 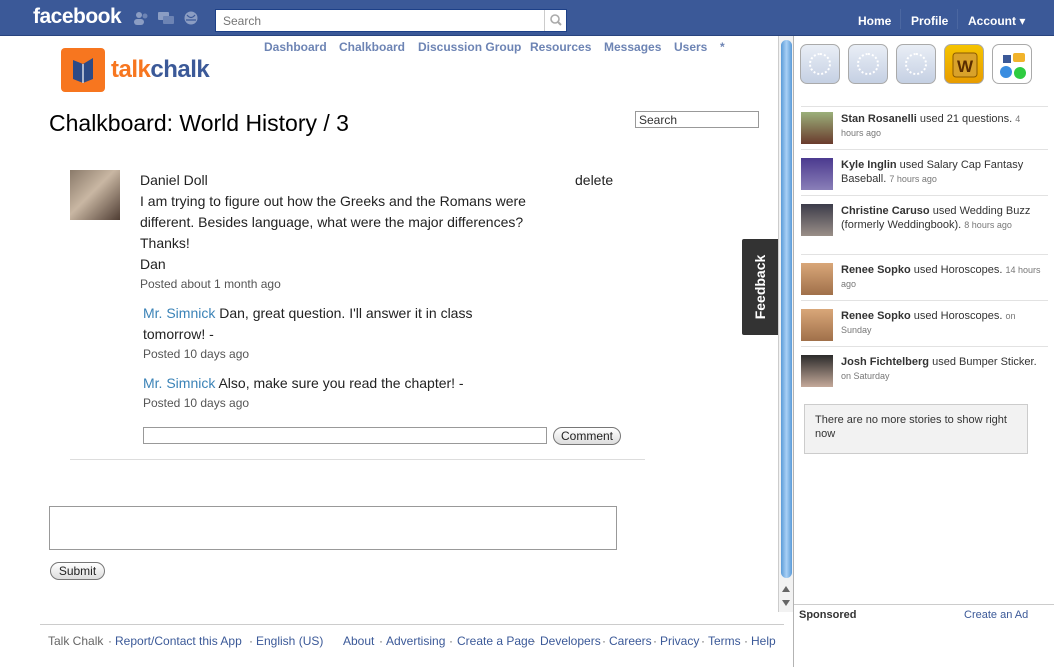 What do you see at coordinates (560, 47) in the screenshot?
I see `app-nav-resources: Resources` at bounding box center [560, 47].